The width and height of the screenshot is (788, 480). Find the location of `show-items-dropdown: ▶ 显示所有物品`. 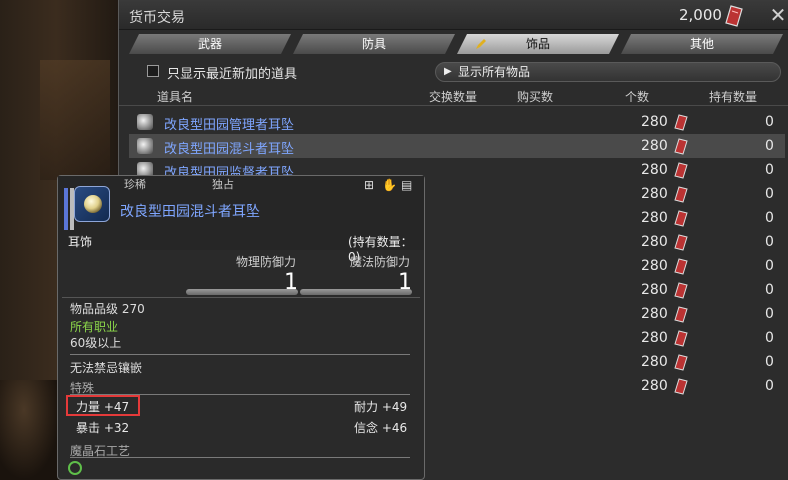

show-items-dropdown: ▶ 显示所有物品 is located at coordinates (608, 72).